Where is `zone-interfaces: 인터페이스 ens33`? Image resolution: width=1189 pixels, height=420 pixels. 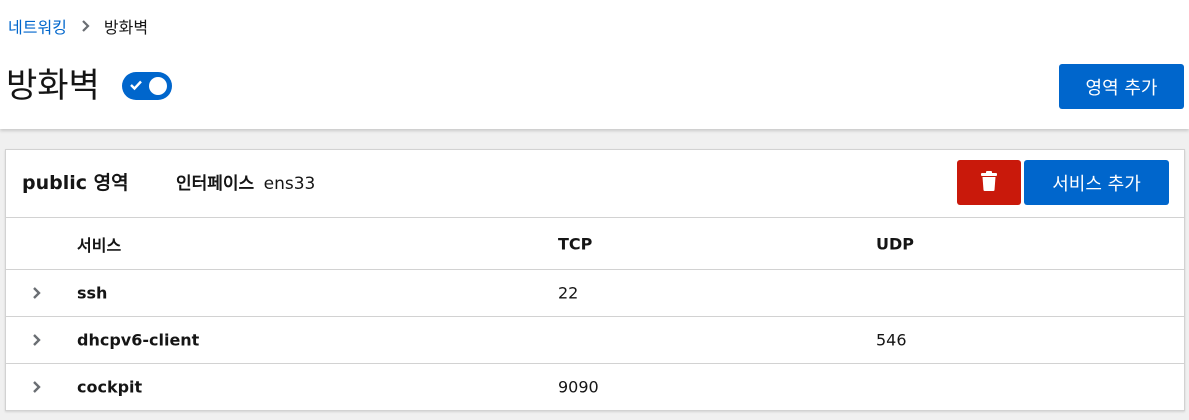
zone-interfaces: 인터페이스 ens33 is located at coordinates (245, 184).